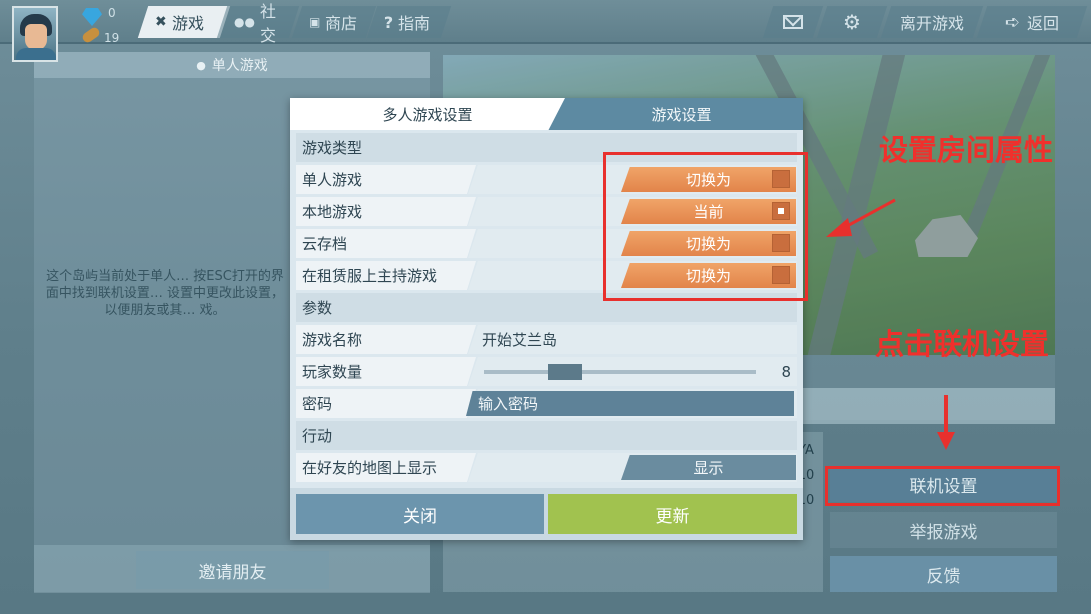 The height and width of the screenshot is (614, 1091). What do you see at coordinates (565, 372) in the screenshot?
I see `slider-thumb` at bounding box center [565, 372].